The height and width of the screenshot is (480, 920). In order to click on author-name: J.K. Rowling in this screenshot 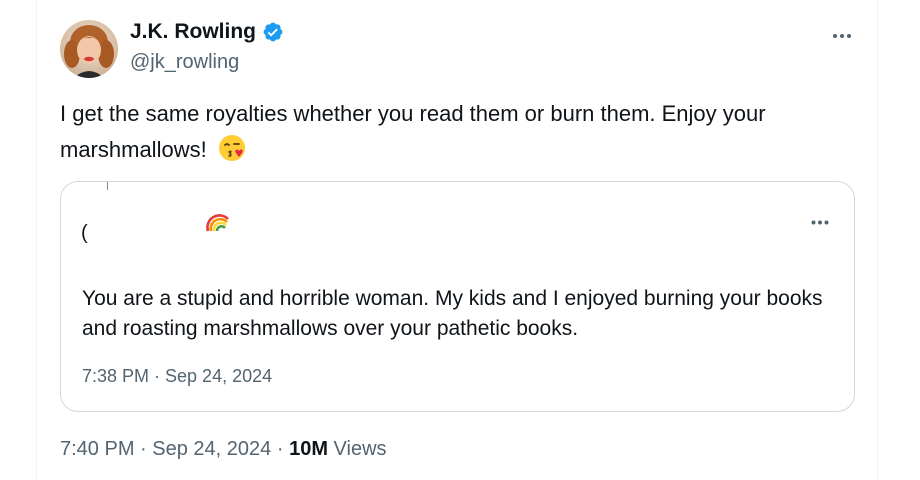, I will do `click(207, 32)`.